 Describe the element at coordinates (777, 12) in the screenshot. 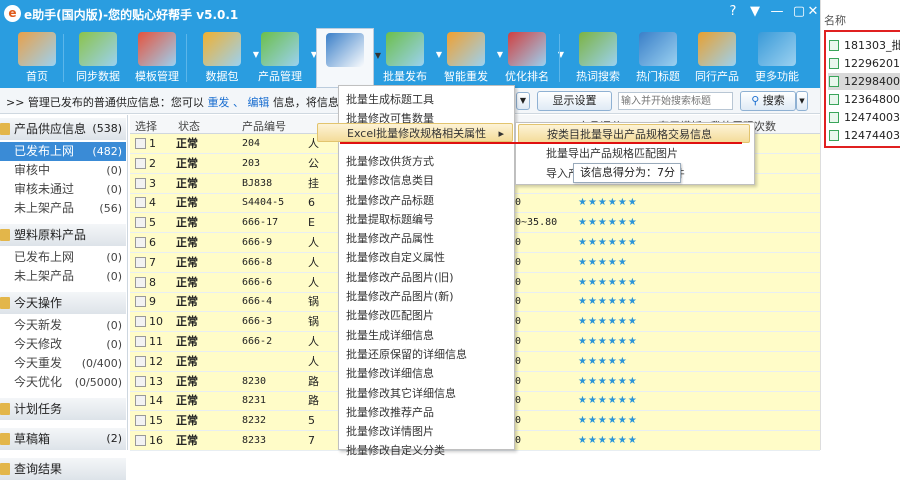

I see `minimize-button: —` at that location.